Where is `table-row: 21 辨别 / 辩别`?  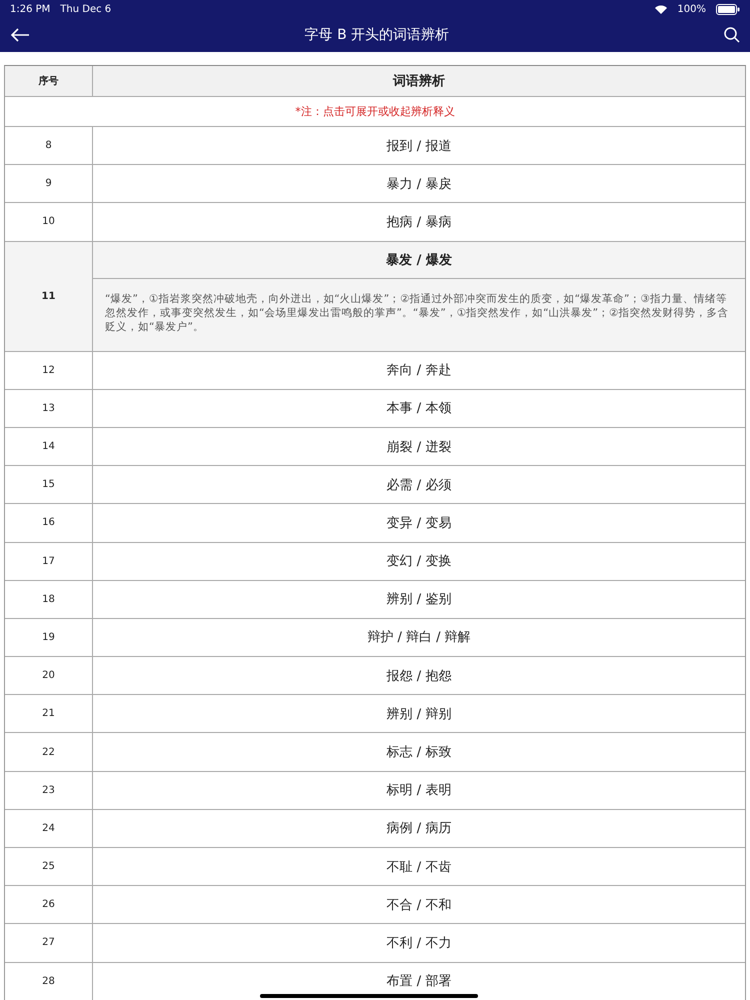 table-row: 21 辨别 / 辩别 is located at coordinates (375, 714).